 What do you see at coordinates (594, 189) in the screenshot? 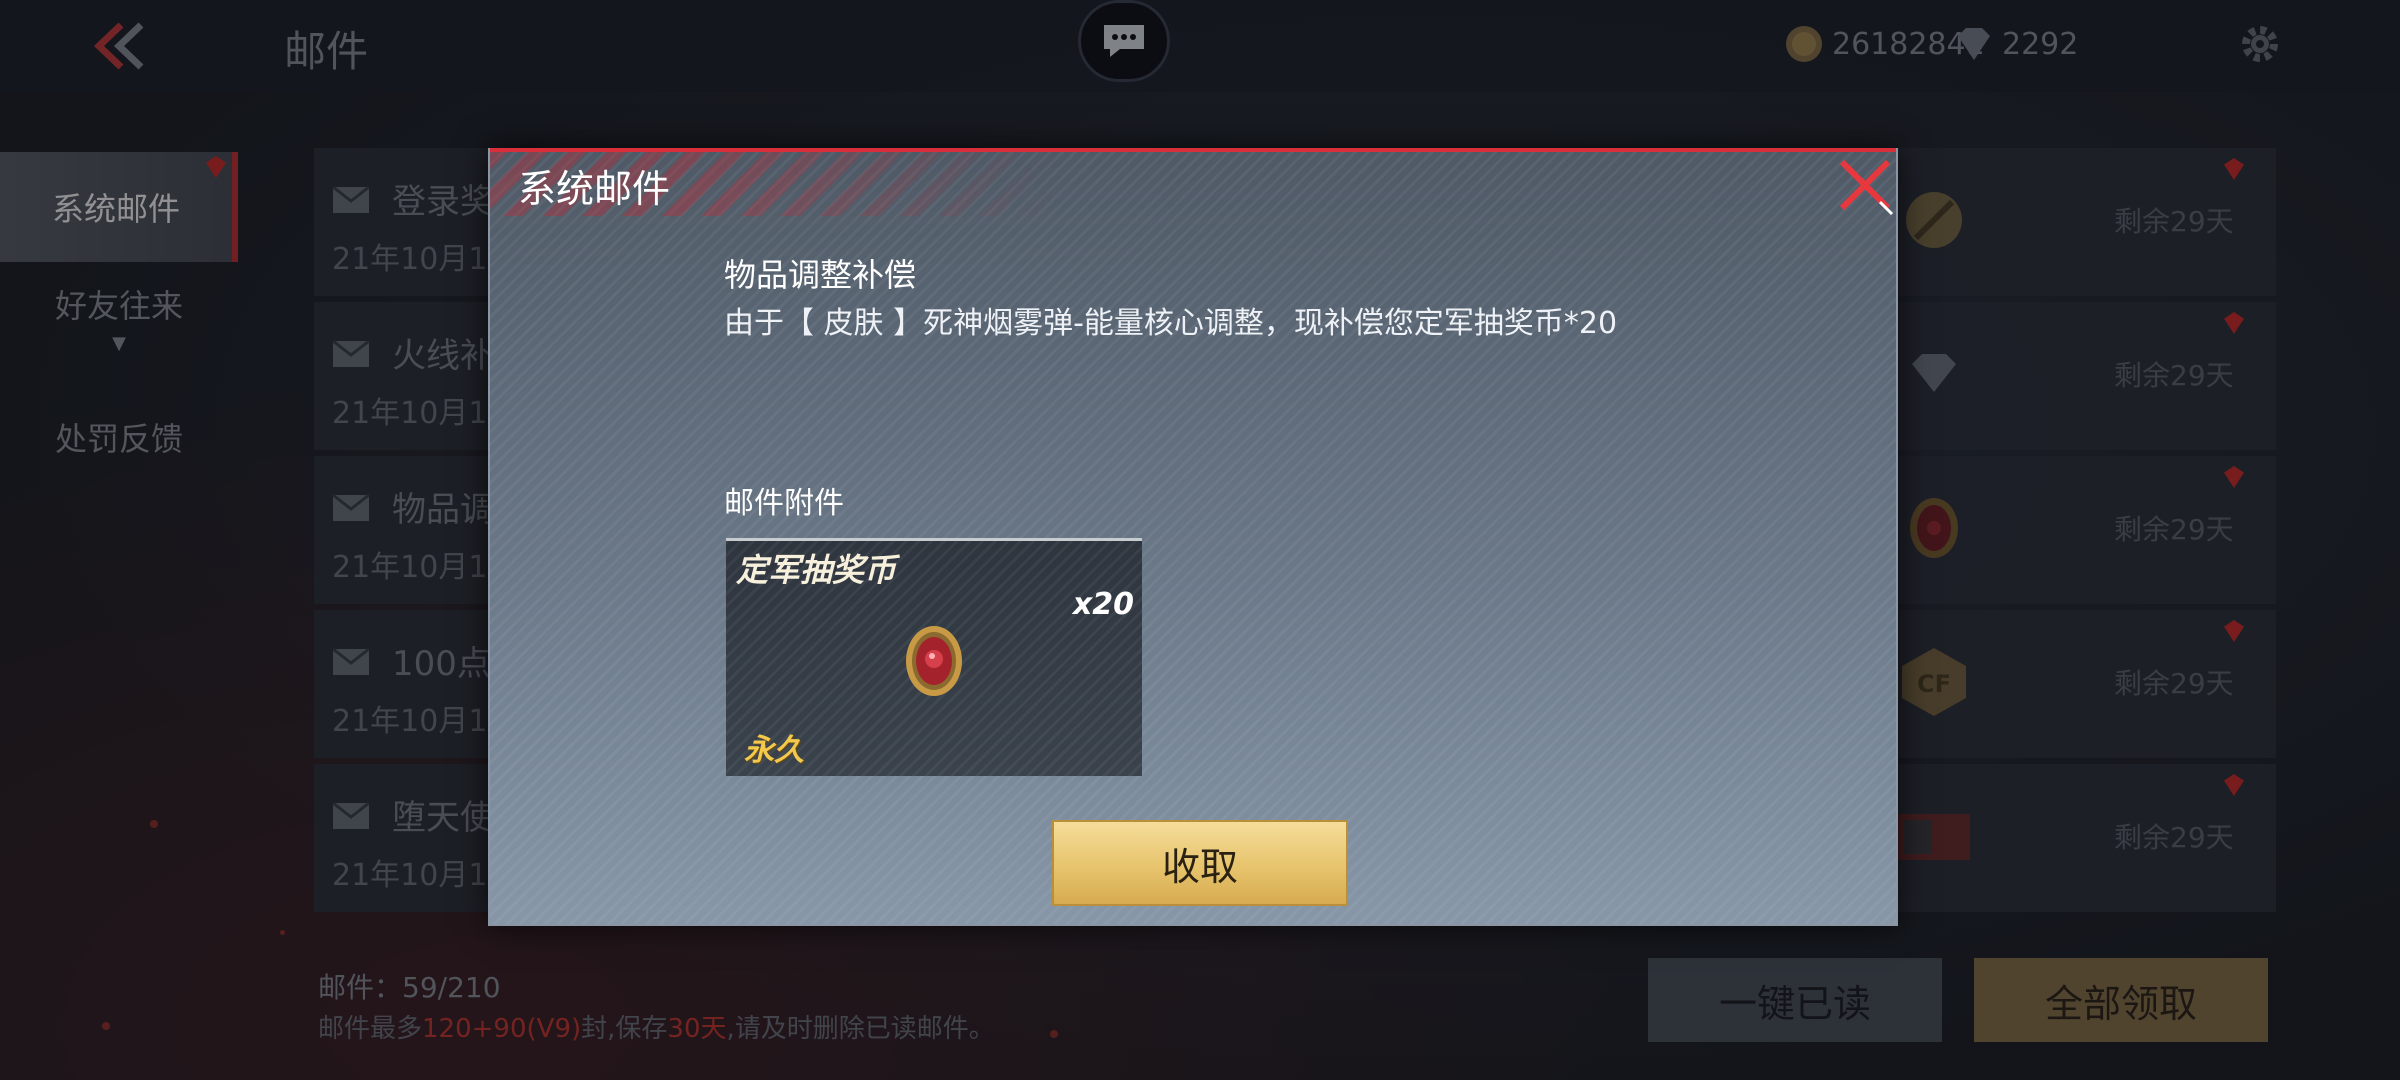
I see `dialog-title: 系统邮件` at bounding box center [594, 189].